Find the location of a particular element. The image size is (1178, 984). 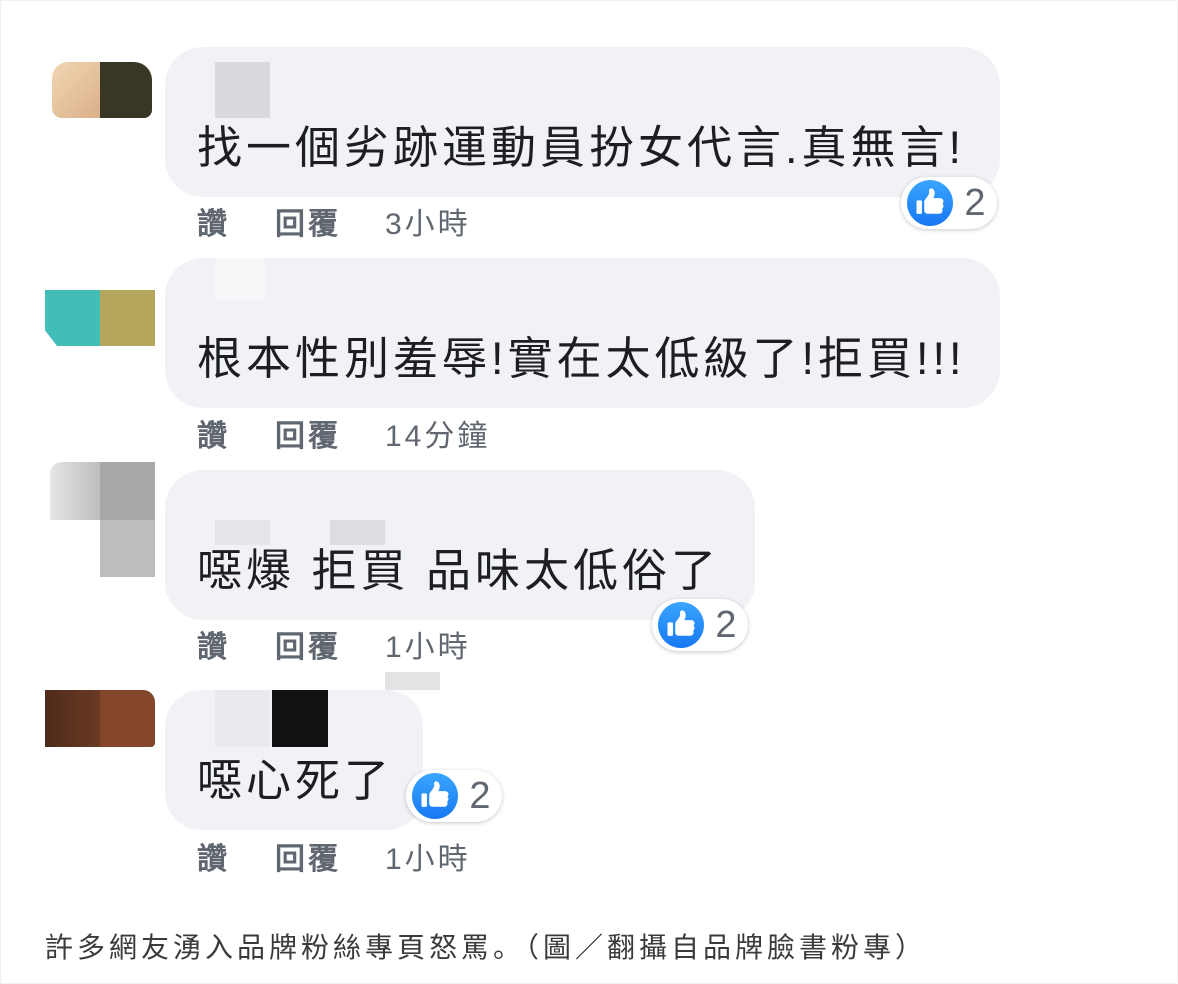

comment-actions: 讚 回覆 3小時 is located at coordinates (300, 225).